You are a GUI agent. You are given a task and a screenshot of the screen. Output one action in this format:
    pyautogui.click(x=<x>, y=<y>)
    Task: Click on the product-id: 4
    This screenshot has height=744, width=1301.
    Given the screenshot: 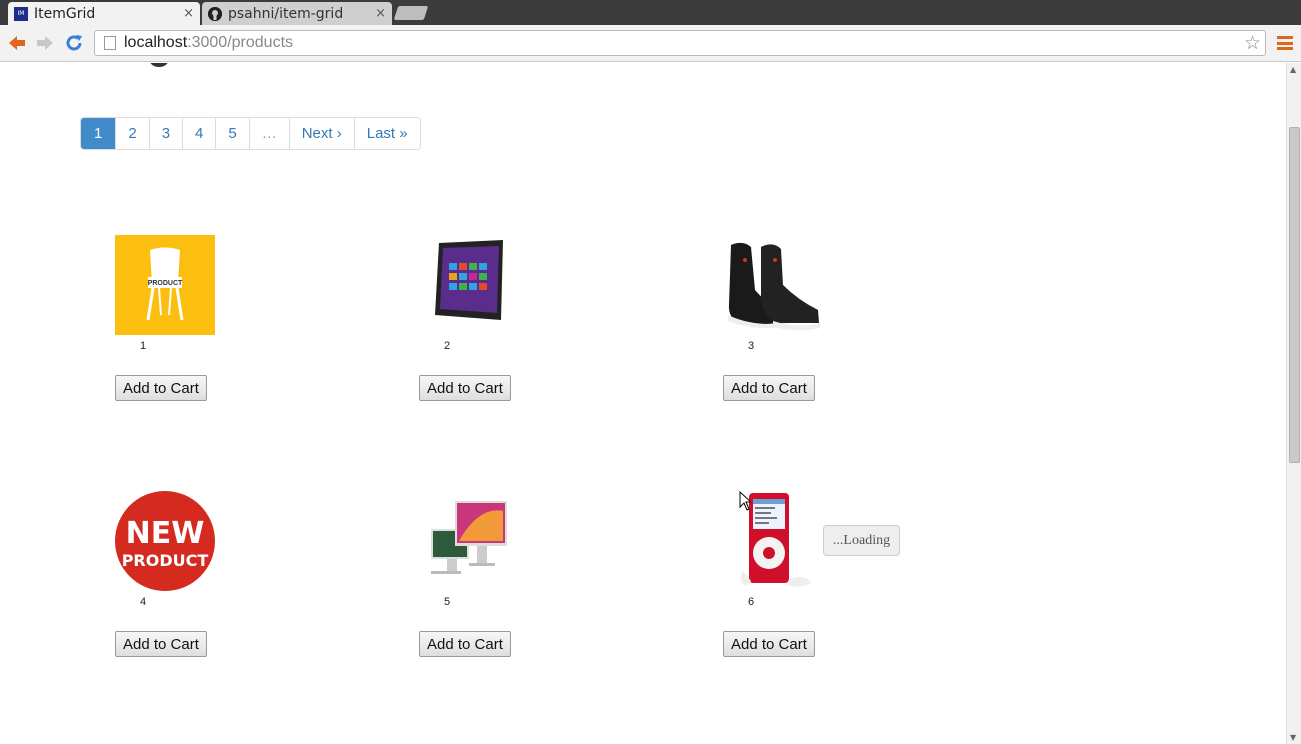 What is the action you would take?
    pyautogui.click(x=143, y=602)
    